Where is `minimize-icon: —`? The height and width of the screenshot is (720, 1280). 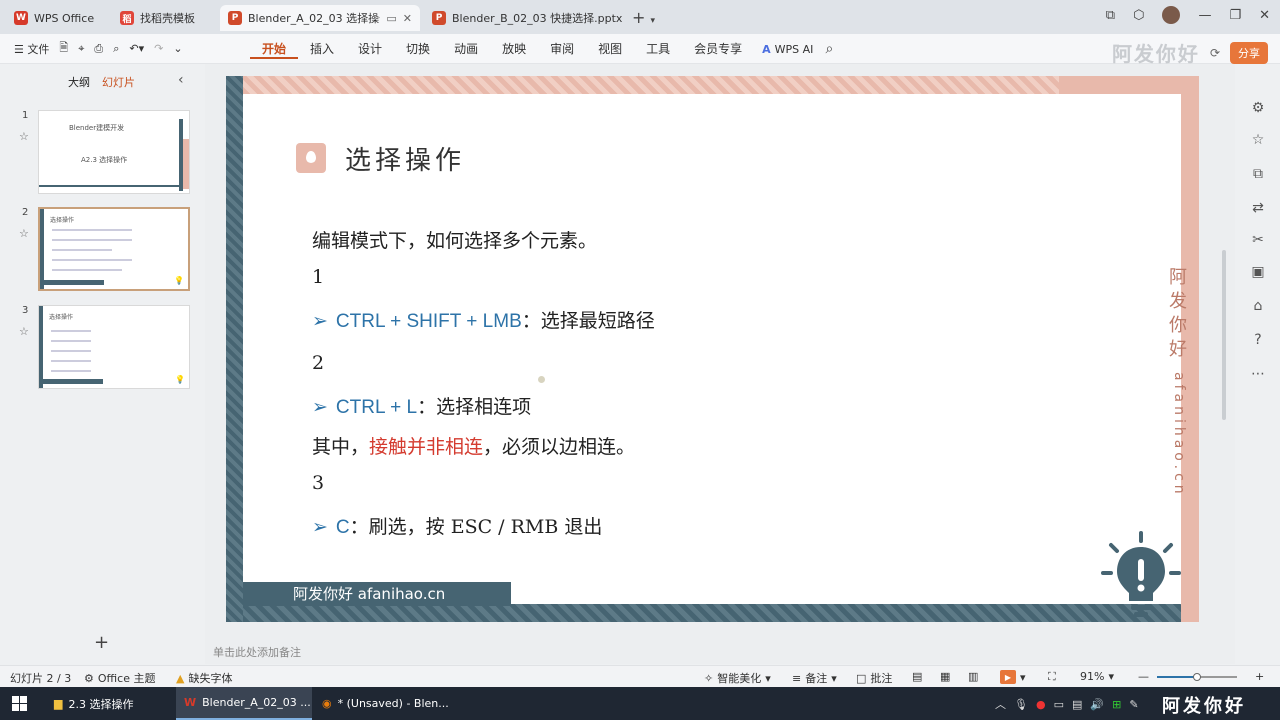
minimize-icon: — is located at coordinates (1204, 15).